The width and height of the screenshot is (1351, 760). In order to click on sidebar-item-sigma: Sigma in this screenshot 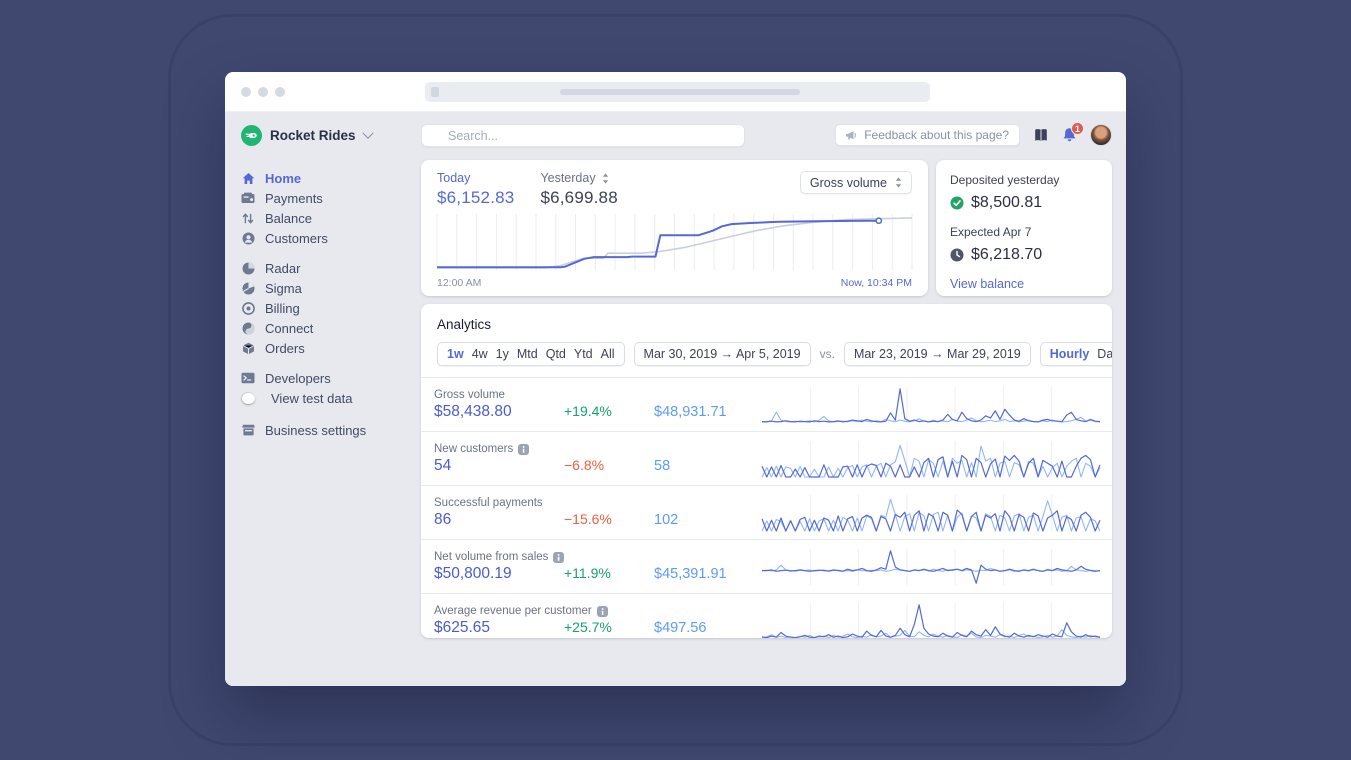, I will do `click(331, 288)`.